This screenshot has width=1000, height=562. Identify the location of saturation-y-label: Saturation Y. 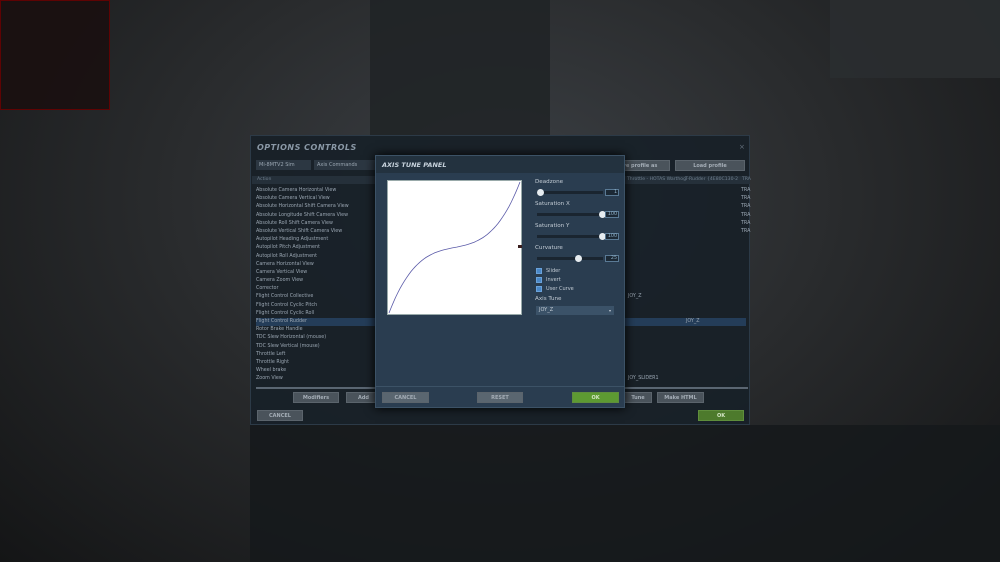
(552, 226).